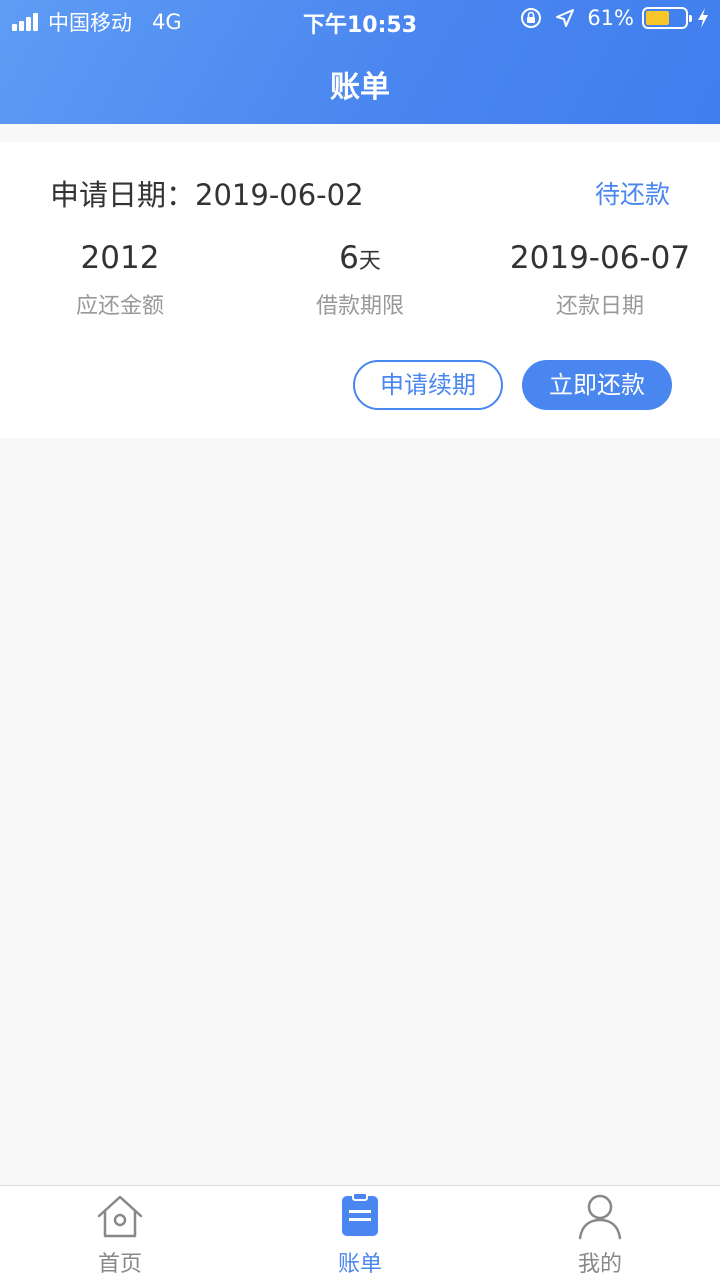  What do you see at coordinates (123, 195) in the screenshot?
I see `apply-date-label: 申请日期：` at bounding box center [123, 195].